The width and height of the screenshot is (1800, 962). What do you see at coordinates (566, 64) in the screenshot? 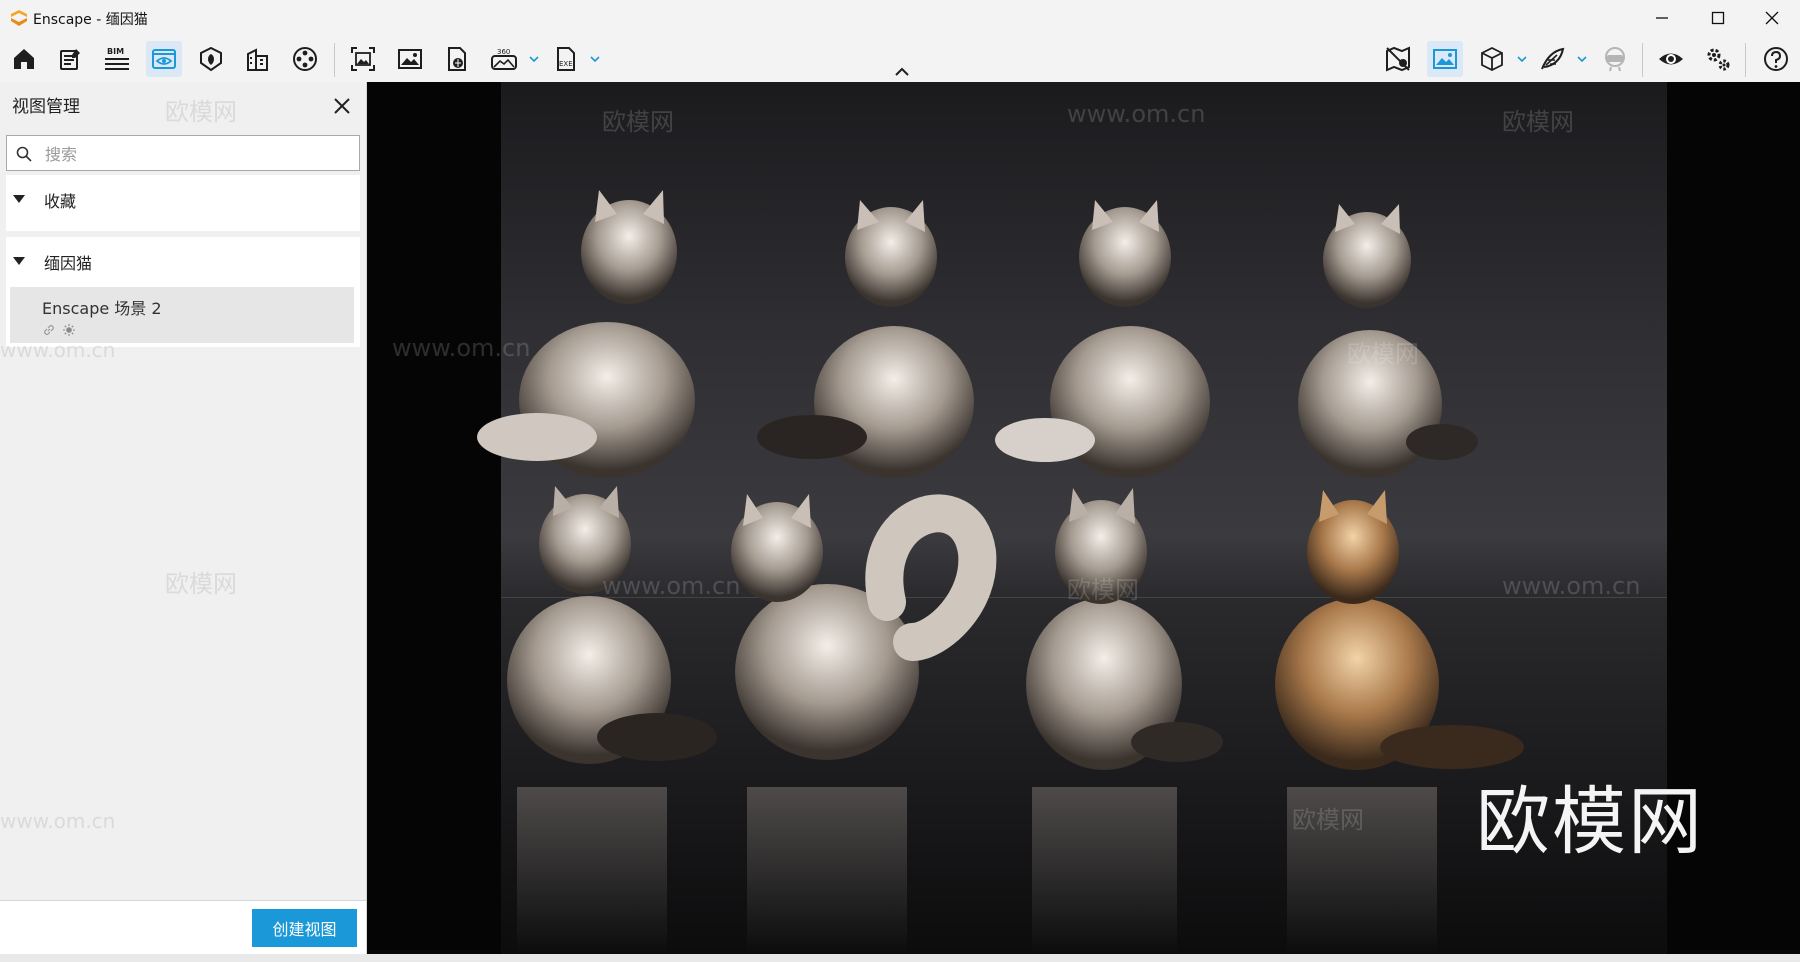
I see `svg-text: EXE` at bounding box center [566, 64].